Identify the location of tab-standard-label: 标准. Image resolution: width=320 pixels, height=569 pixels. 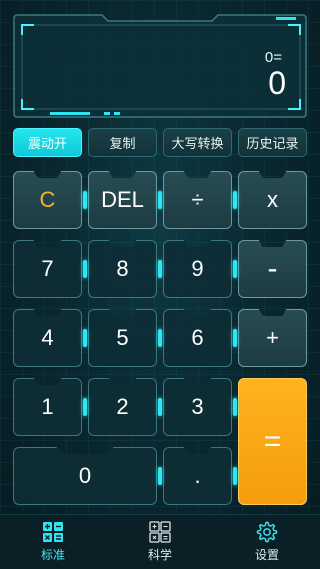
(52, 555).